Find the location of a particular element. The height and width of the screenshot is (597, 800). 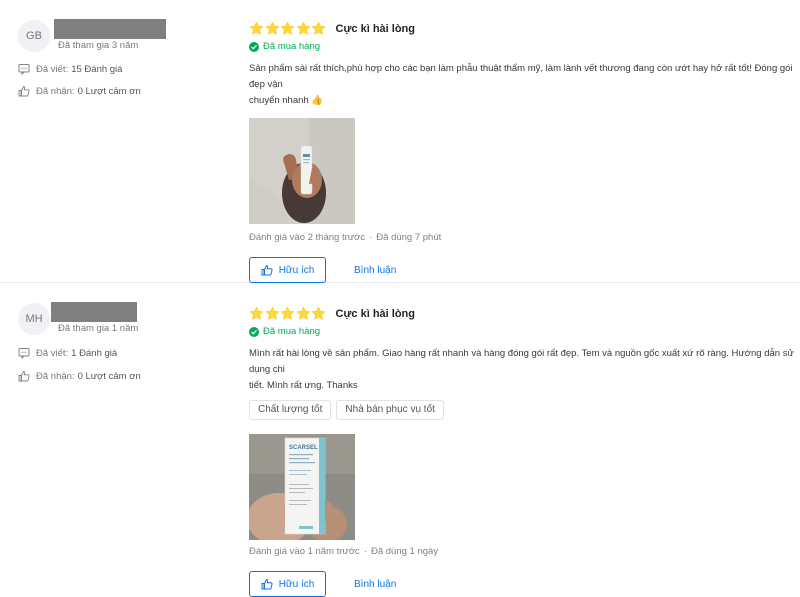

hand-holding-product-photo: SCARSEL is located at coordinates (302, 487).